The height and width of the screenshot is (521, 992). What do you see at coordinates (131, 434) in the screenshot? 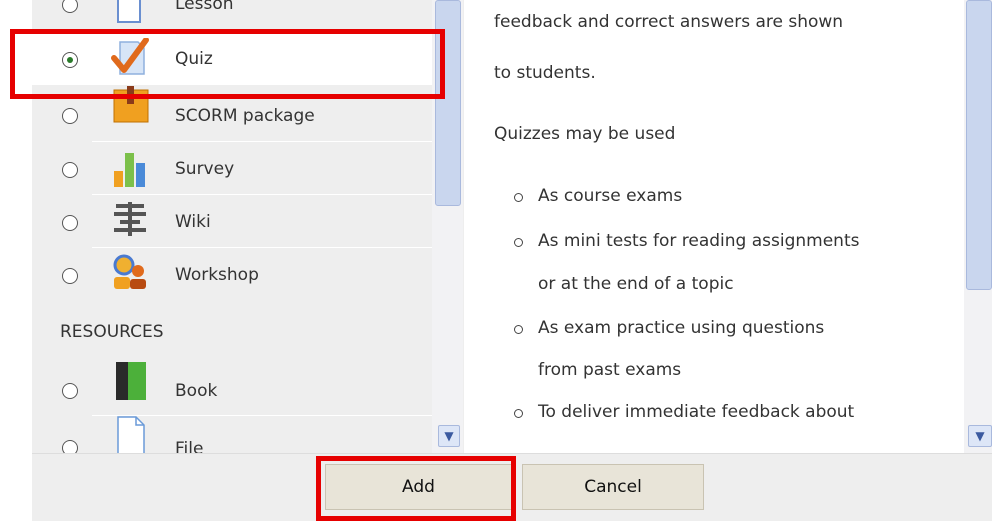
I see `file-icon` at bounding box center [131, 434].